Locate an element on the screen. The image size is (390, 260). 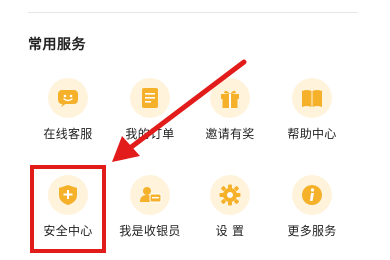
service-more: 更多服务 is located at coordinates (312, 215).